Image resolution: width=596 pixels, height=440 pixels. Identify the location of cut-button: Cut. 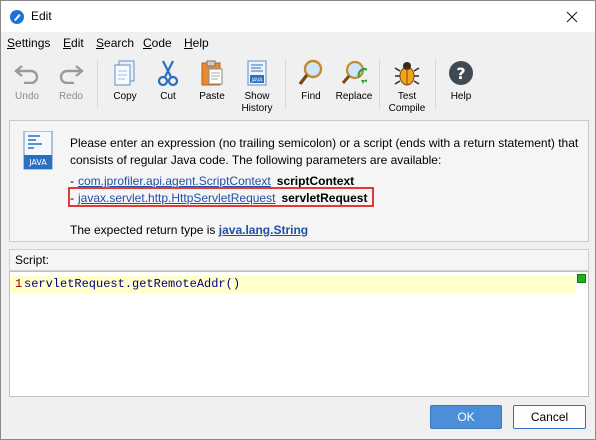
(168, 86).